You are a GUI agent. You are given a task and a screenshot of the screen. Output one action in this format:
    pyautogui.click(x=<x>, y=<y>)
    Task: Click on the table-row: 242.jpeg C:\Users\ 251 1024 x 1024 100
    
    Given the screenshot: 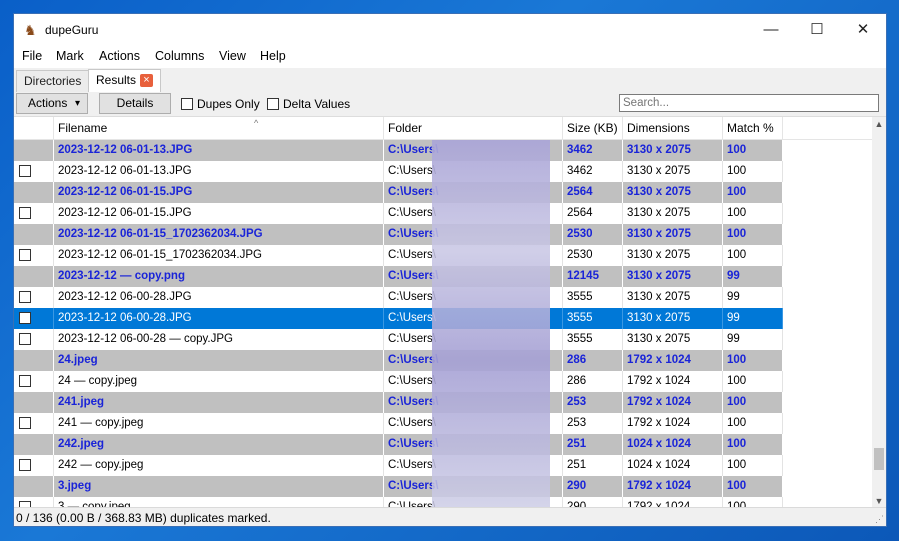 What is the action you would take?
    pyautogui.click(x=443, y=444)
    